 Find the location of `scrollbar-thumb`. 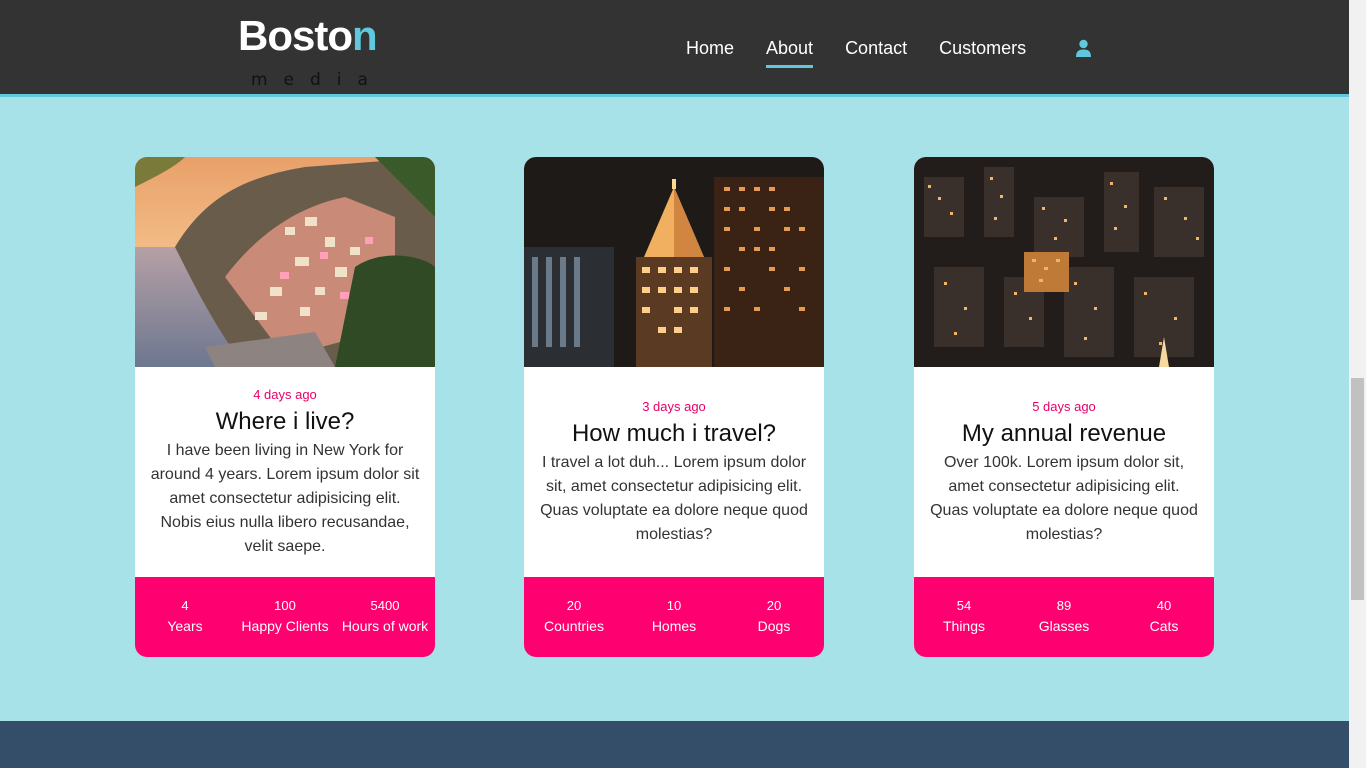

scrollbar-thumb is located at coordinates (1357, 489).